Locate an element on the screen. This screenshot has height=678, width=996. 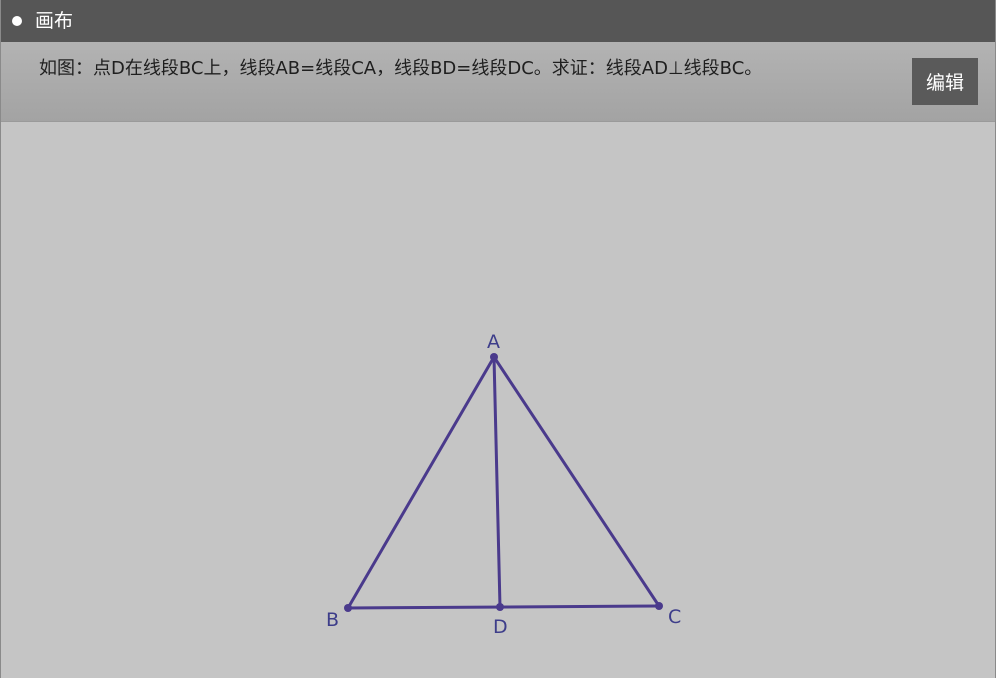
window-title: 画布 is located at coordinates (54, 20).